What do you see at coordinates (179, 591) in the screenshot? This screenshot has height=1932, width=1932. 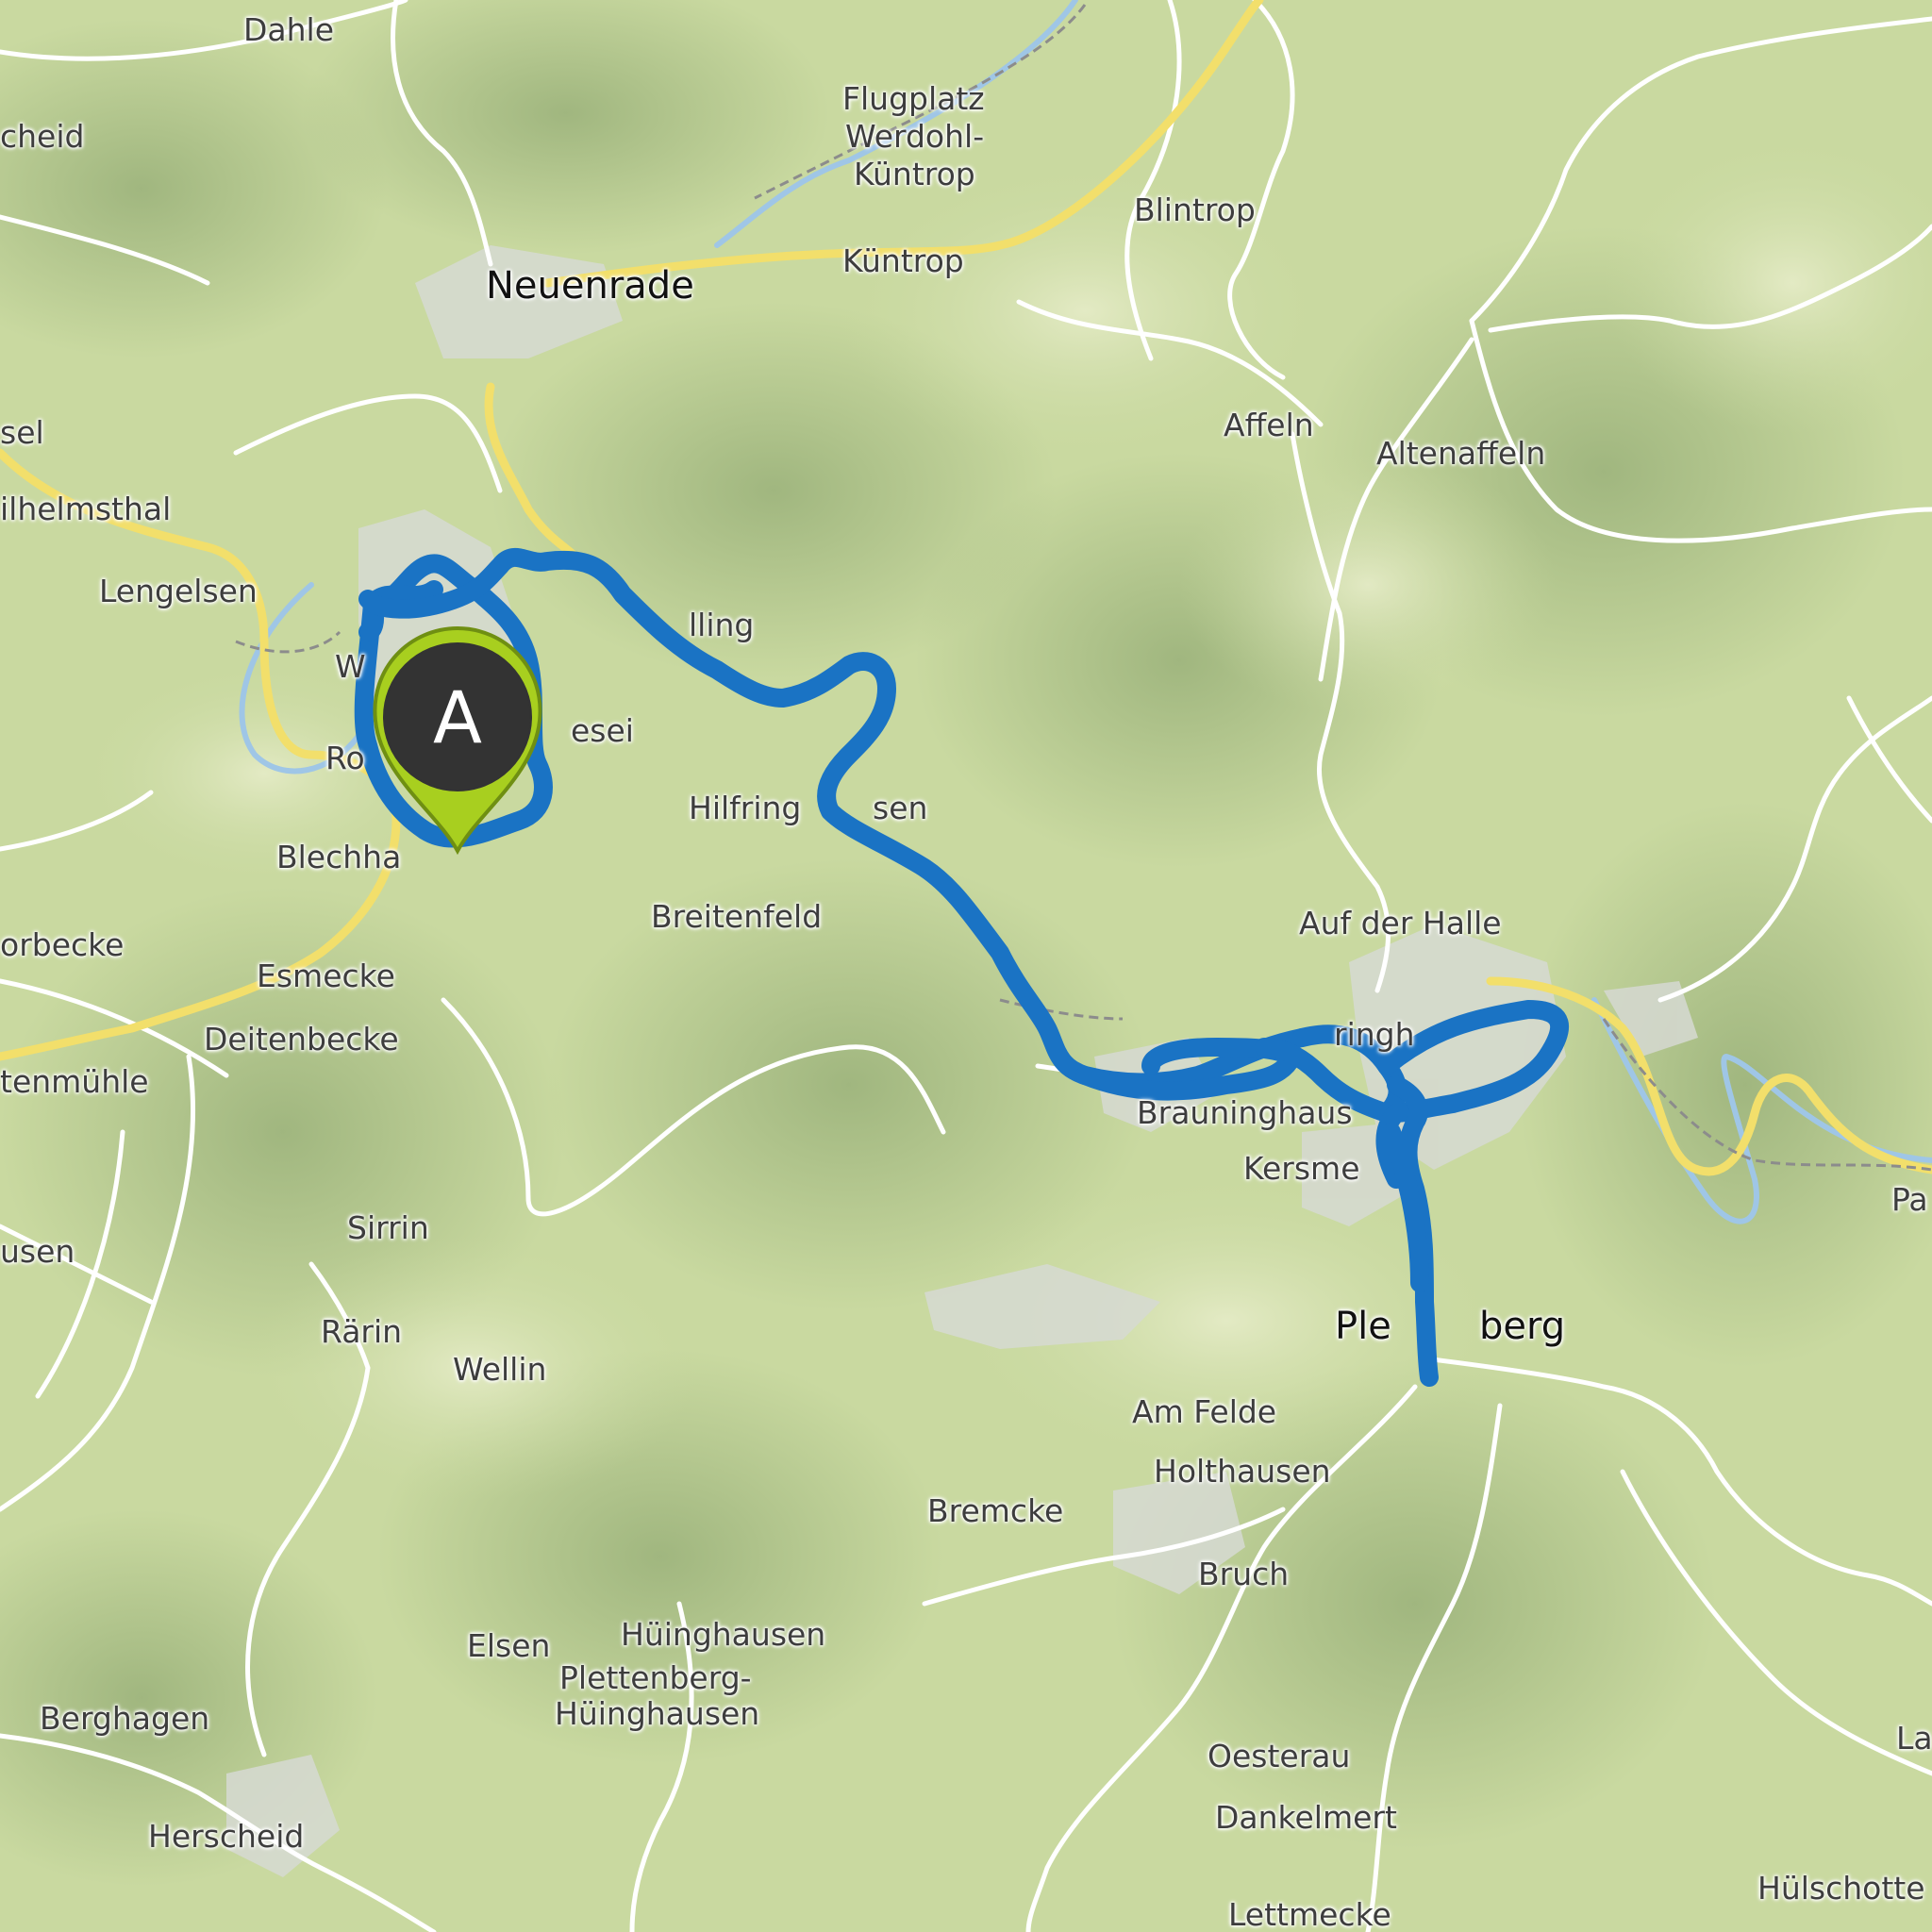 I see `place-label: Lengelsen` at bounding box center [179, 591].